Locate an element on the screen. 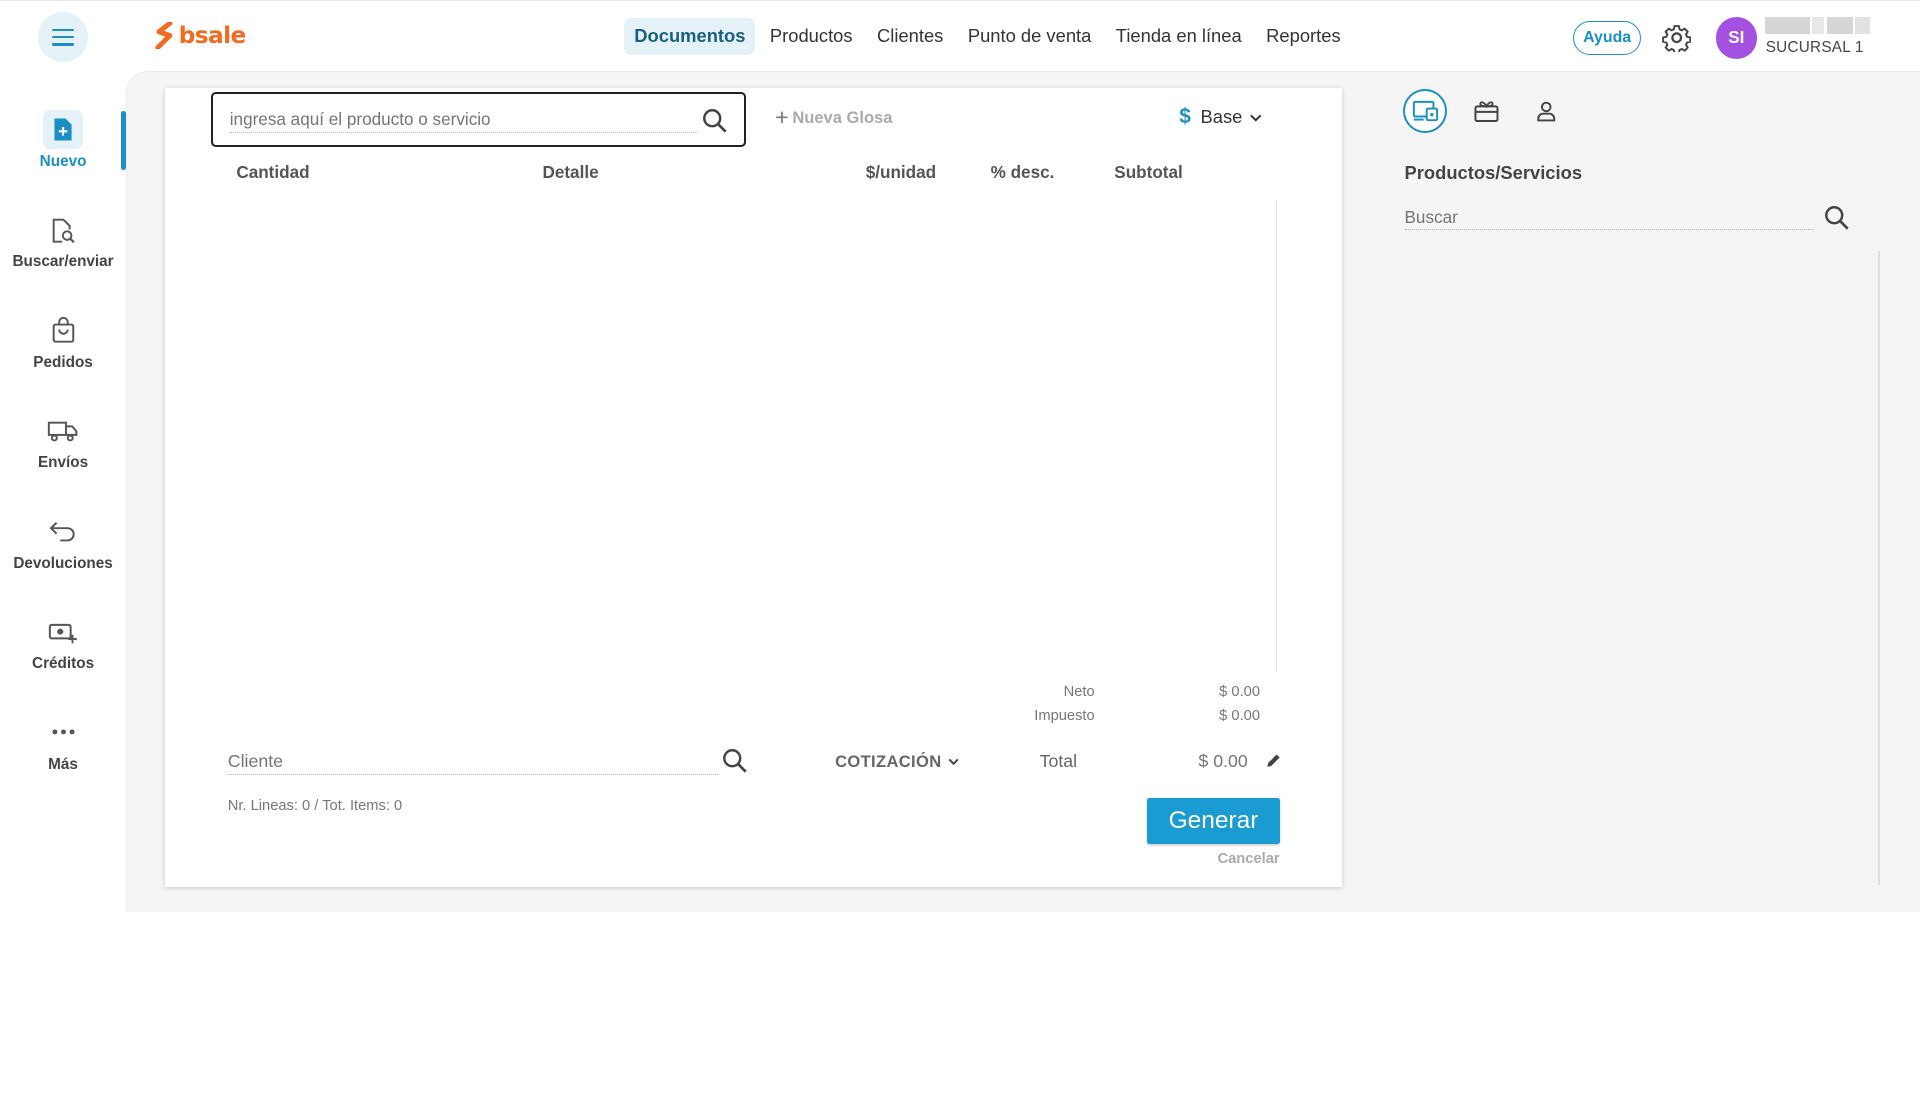 Image resolution: width=1920 pixels, height=1117 pixels. impuesto-value: $ 0.00 is located at coordinates (1239, 715).